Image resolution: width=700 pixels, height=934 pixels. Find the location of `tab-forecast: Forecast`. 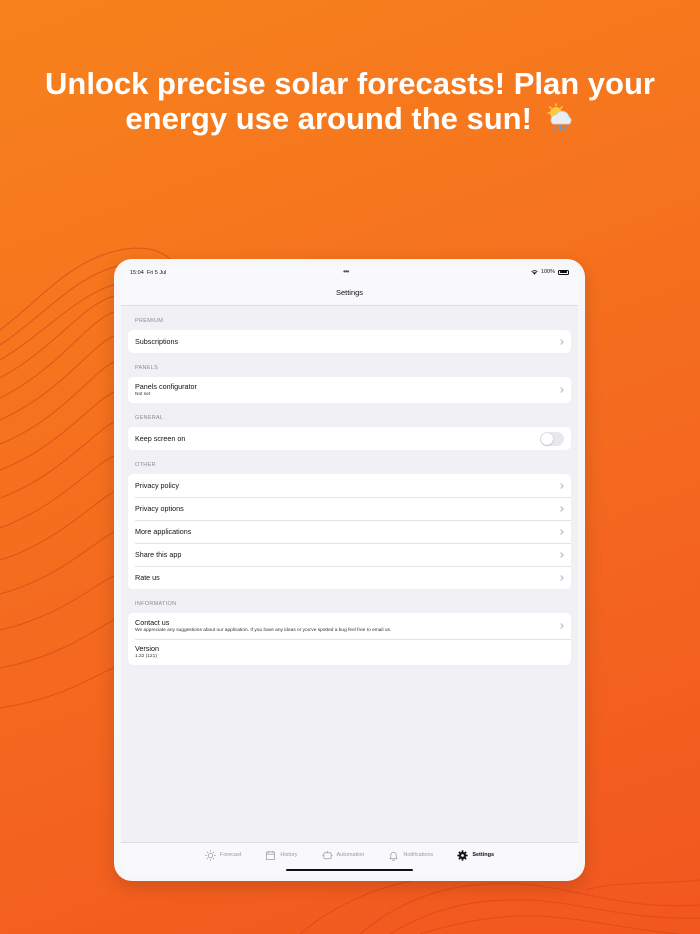

tab-forecast: Forecast is located at coordinates (223, 855).